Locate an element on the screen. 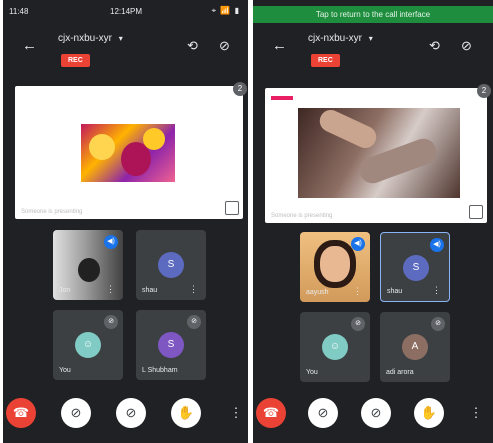 The width and height of the screenshot is (493, 443). participant-tile: A ⊘ adi arora is located at coordinates (415, 347).